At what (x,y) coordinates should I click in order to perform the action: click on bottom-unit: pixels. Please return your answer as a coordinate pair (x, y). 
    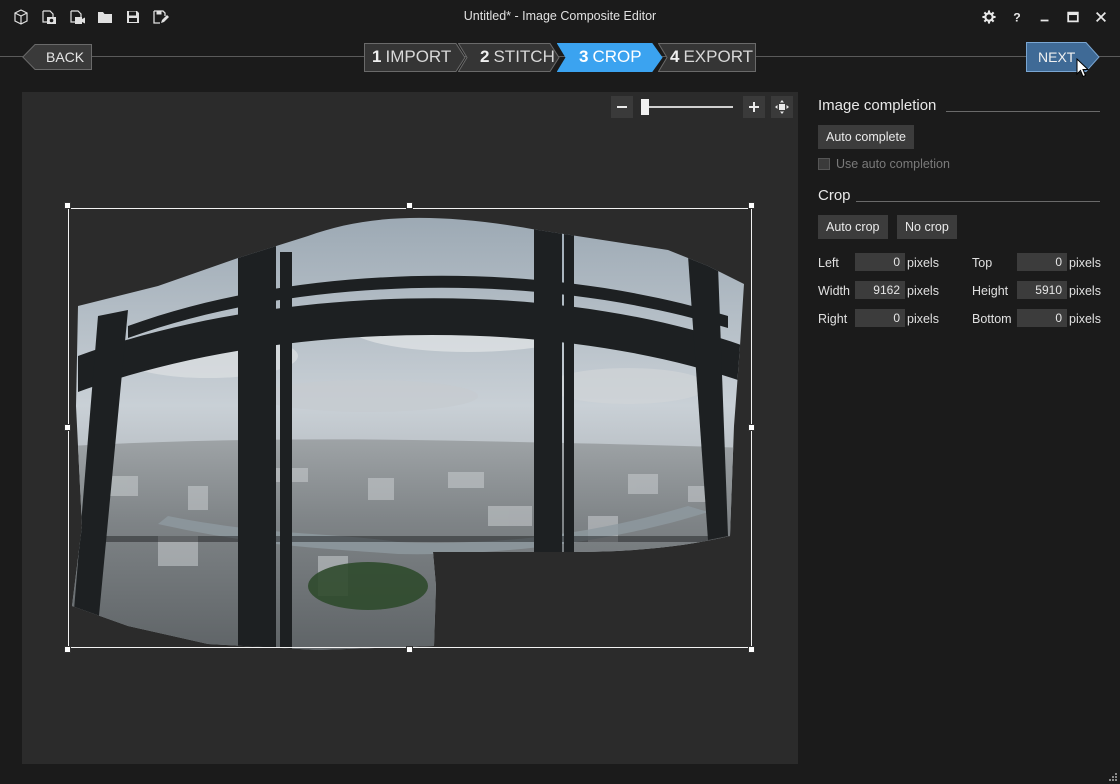
    Looking at the image, I should click on (1085, 319).